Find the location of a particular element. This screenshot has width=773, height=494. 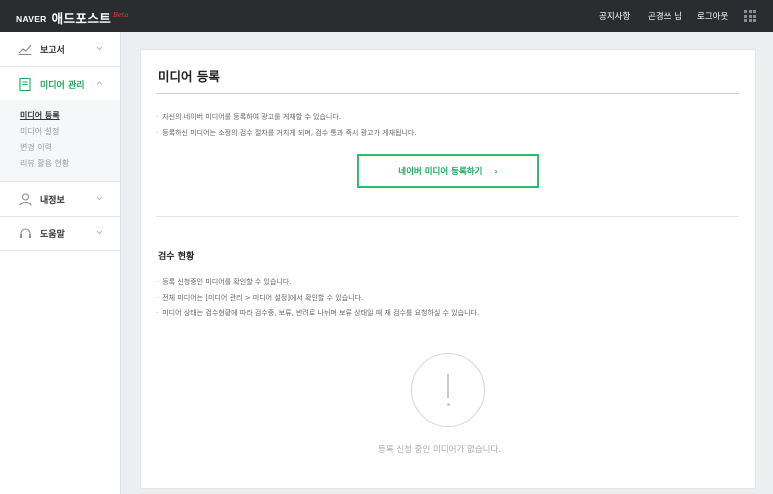

chevron-right-icon: › is located at coordinates (496, 171).